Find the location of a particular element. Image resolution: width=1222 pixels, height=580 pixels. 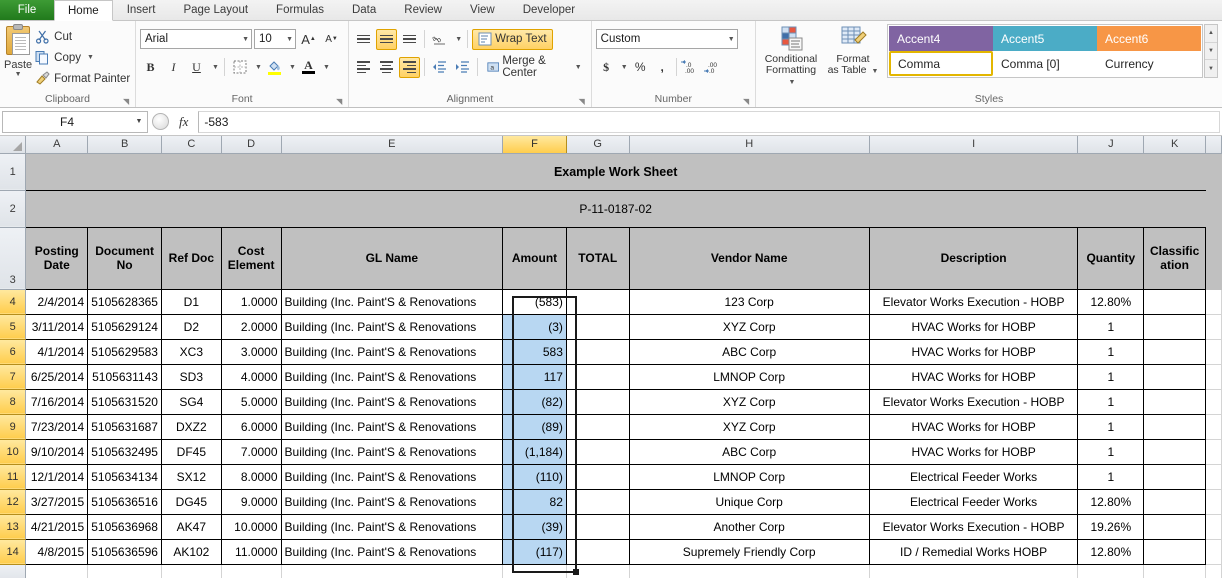

column-header-A: A is located at coordinates (57, 145).